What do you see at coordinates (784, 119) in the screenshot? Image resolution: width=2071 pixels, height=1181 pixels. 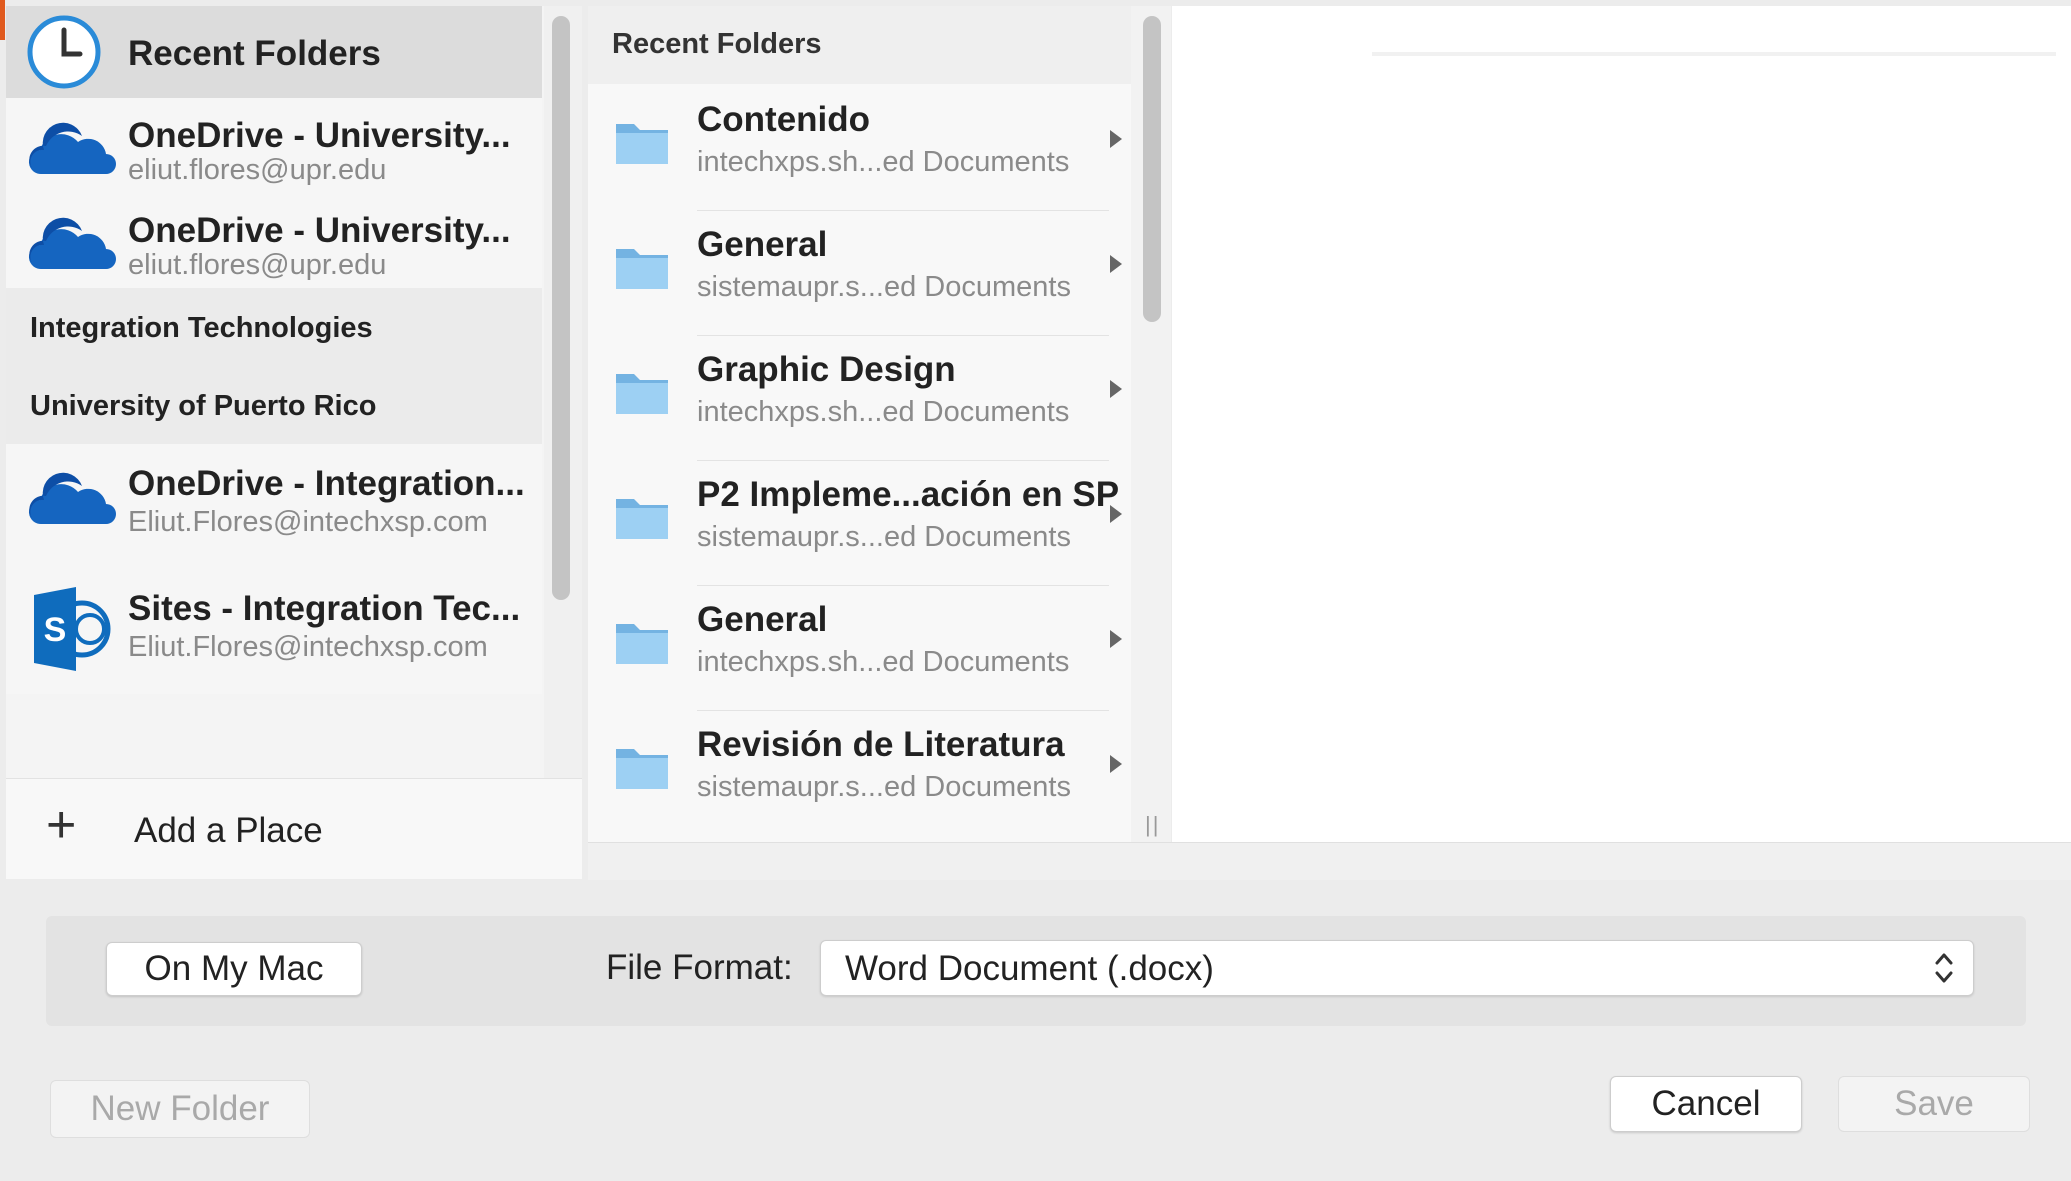 I see `folder-name: Contenido` at bounding box center [784, 119].